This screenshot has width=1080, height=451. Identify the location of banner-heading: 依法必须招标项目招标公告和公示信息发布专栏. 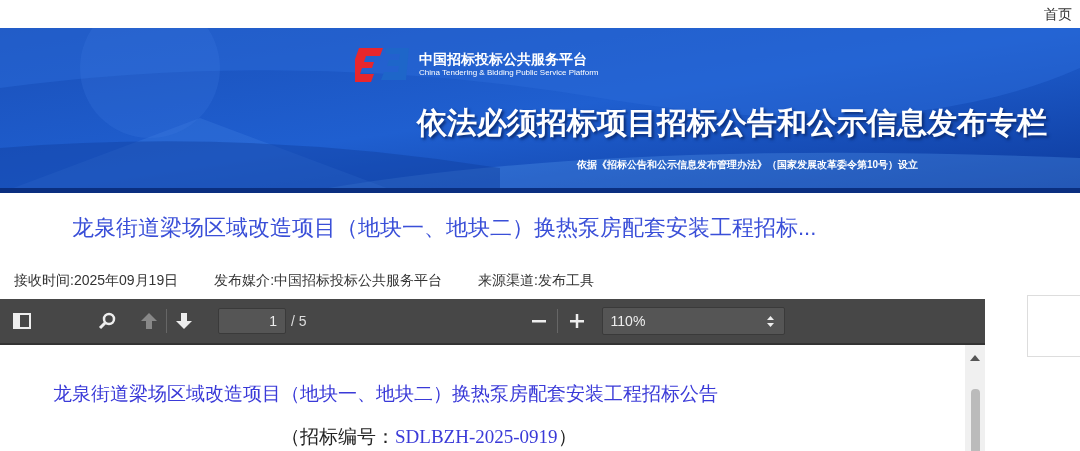
(732, 123).